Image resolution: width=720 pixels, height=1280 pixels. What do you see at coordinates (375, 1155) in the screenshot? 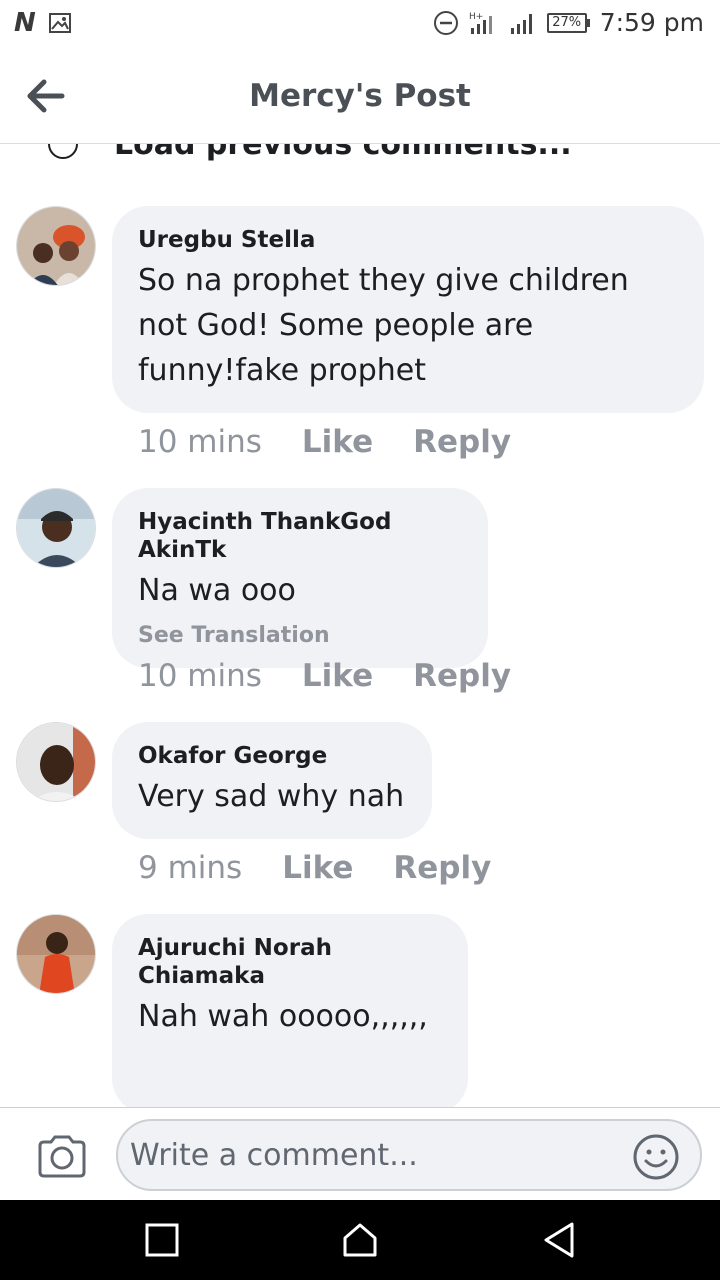
I see `comment-input` at bounding box center [375, 1155].